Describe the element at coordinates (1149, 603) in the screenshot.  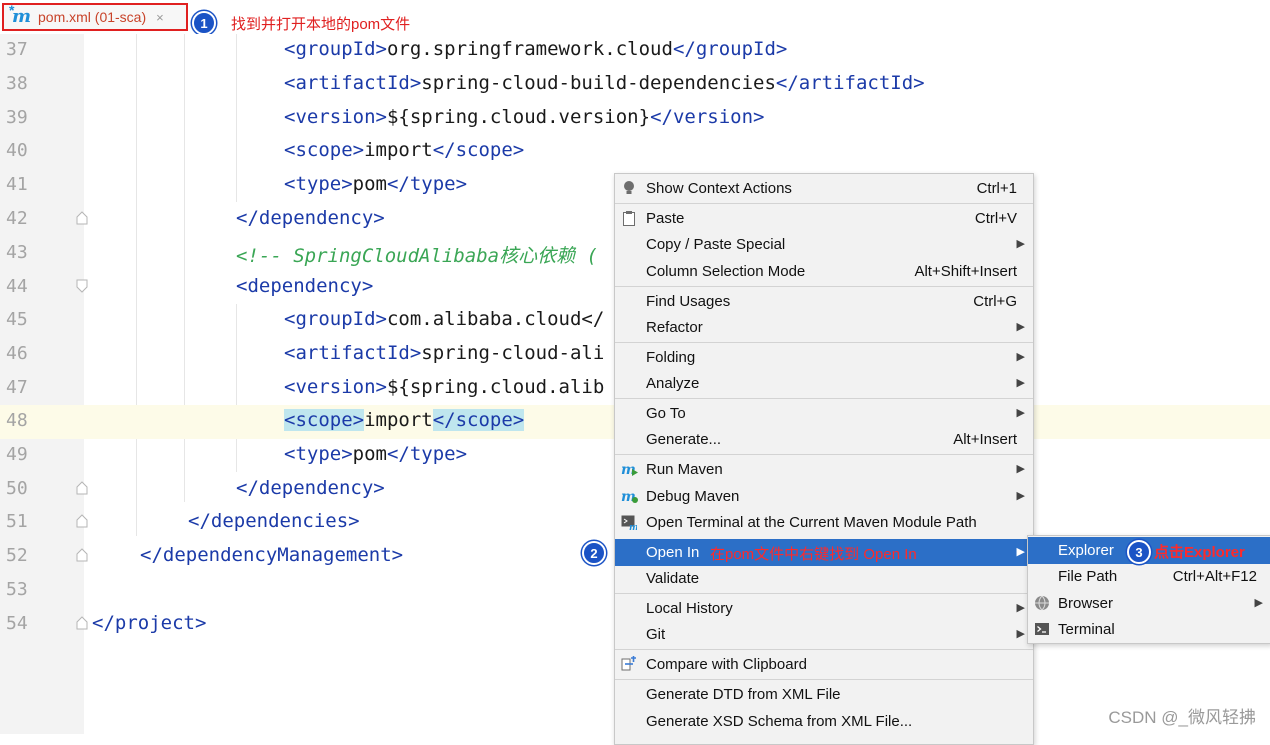
I see `submenu-item-browser: Browser ▶` at that location.